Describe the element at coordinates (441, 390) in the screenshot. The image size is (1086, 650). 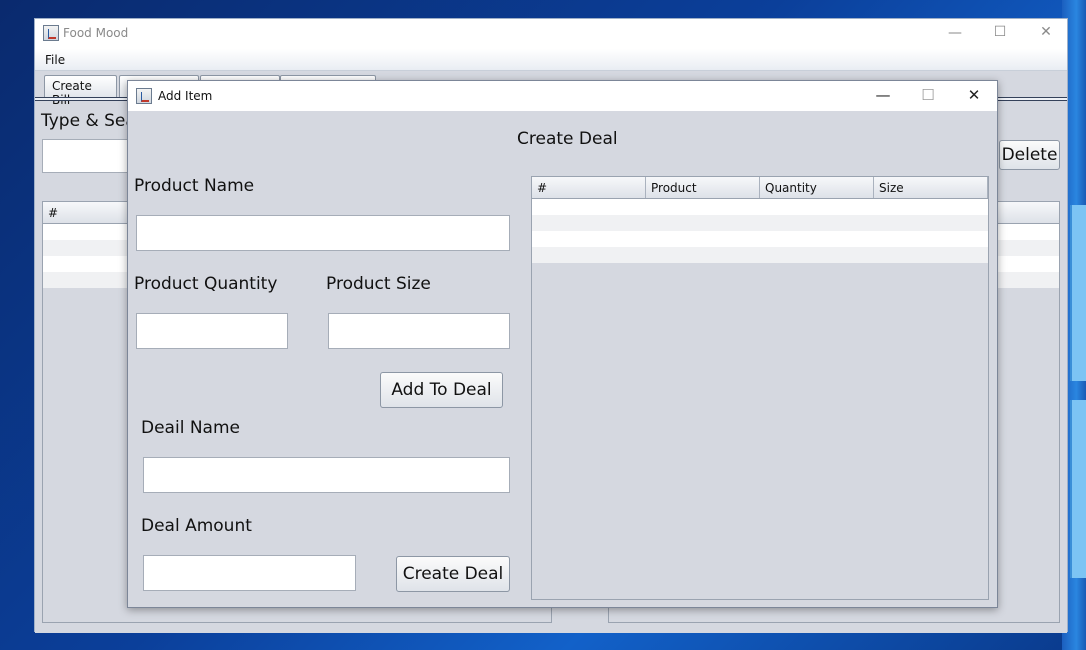
I see `add-to-deal-button: Add To Deal` at that location.